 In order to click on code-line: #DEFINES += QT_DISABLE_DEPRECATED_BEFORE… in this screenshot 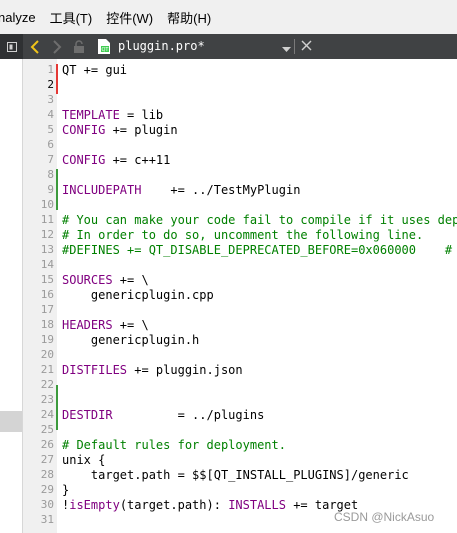, I will do `click(259, 250)`.